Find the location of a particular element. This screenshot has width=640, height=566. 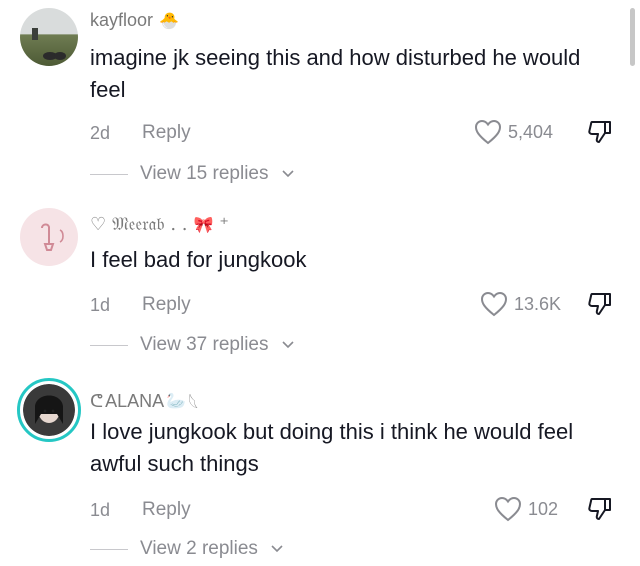

view-replies-label: View 2 replies is located at coordinates (199, 548).